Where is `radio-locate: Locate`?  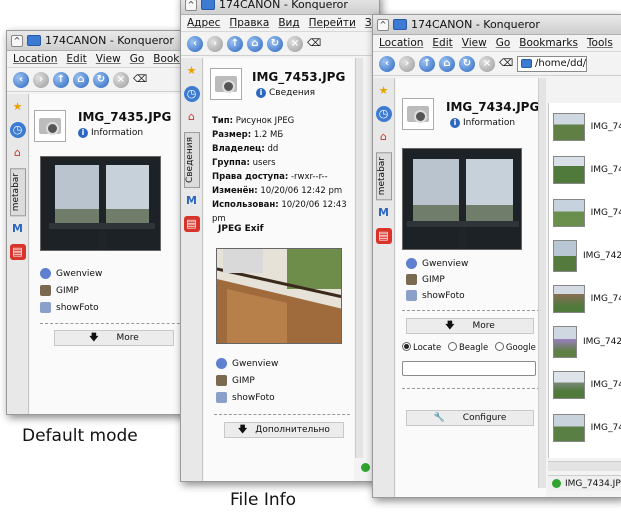
radio-locate: Locate is located at coordinates (421, 347).